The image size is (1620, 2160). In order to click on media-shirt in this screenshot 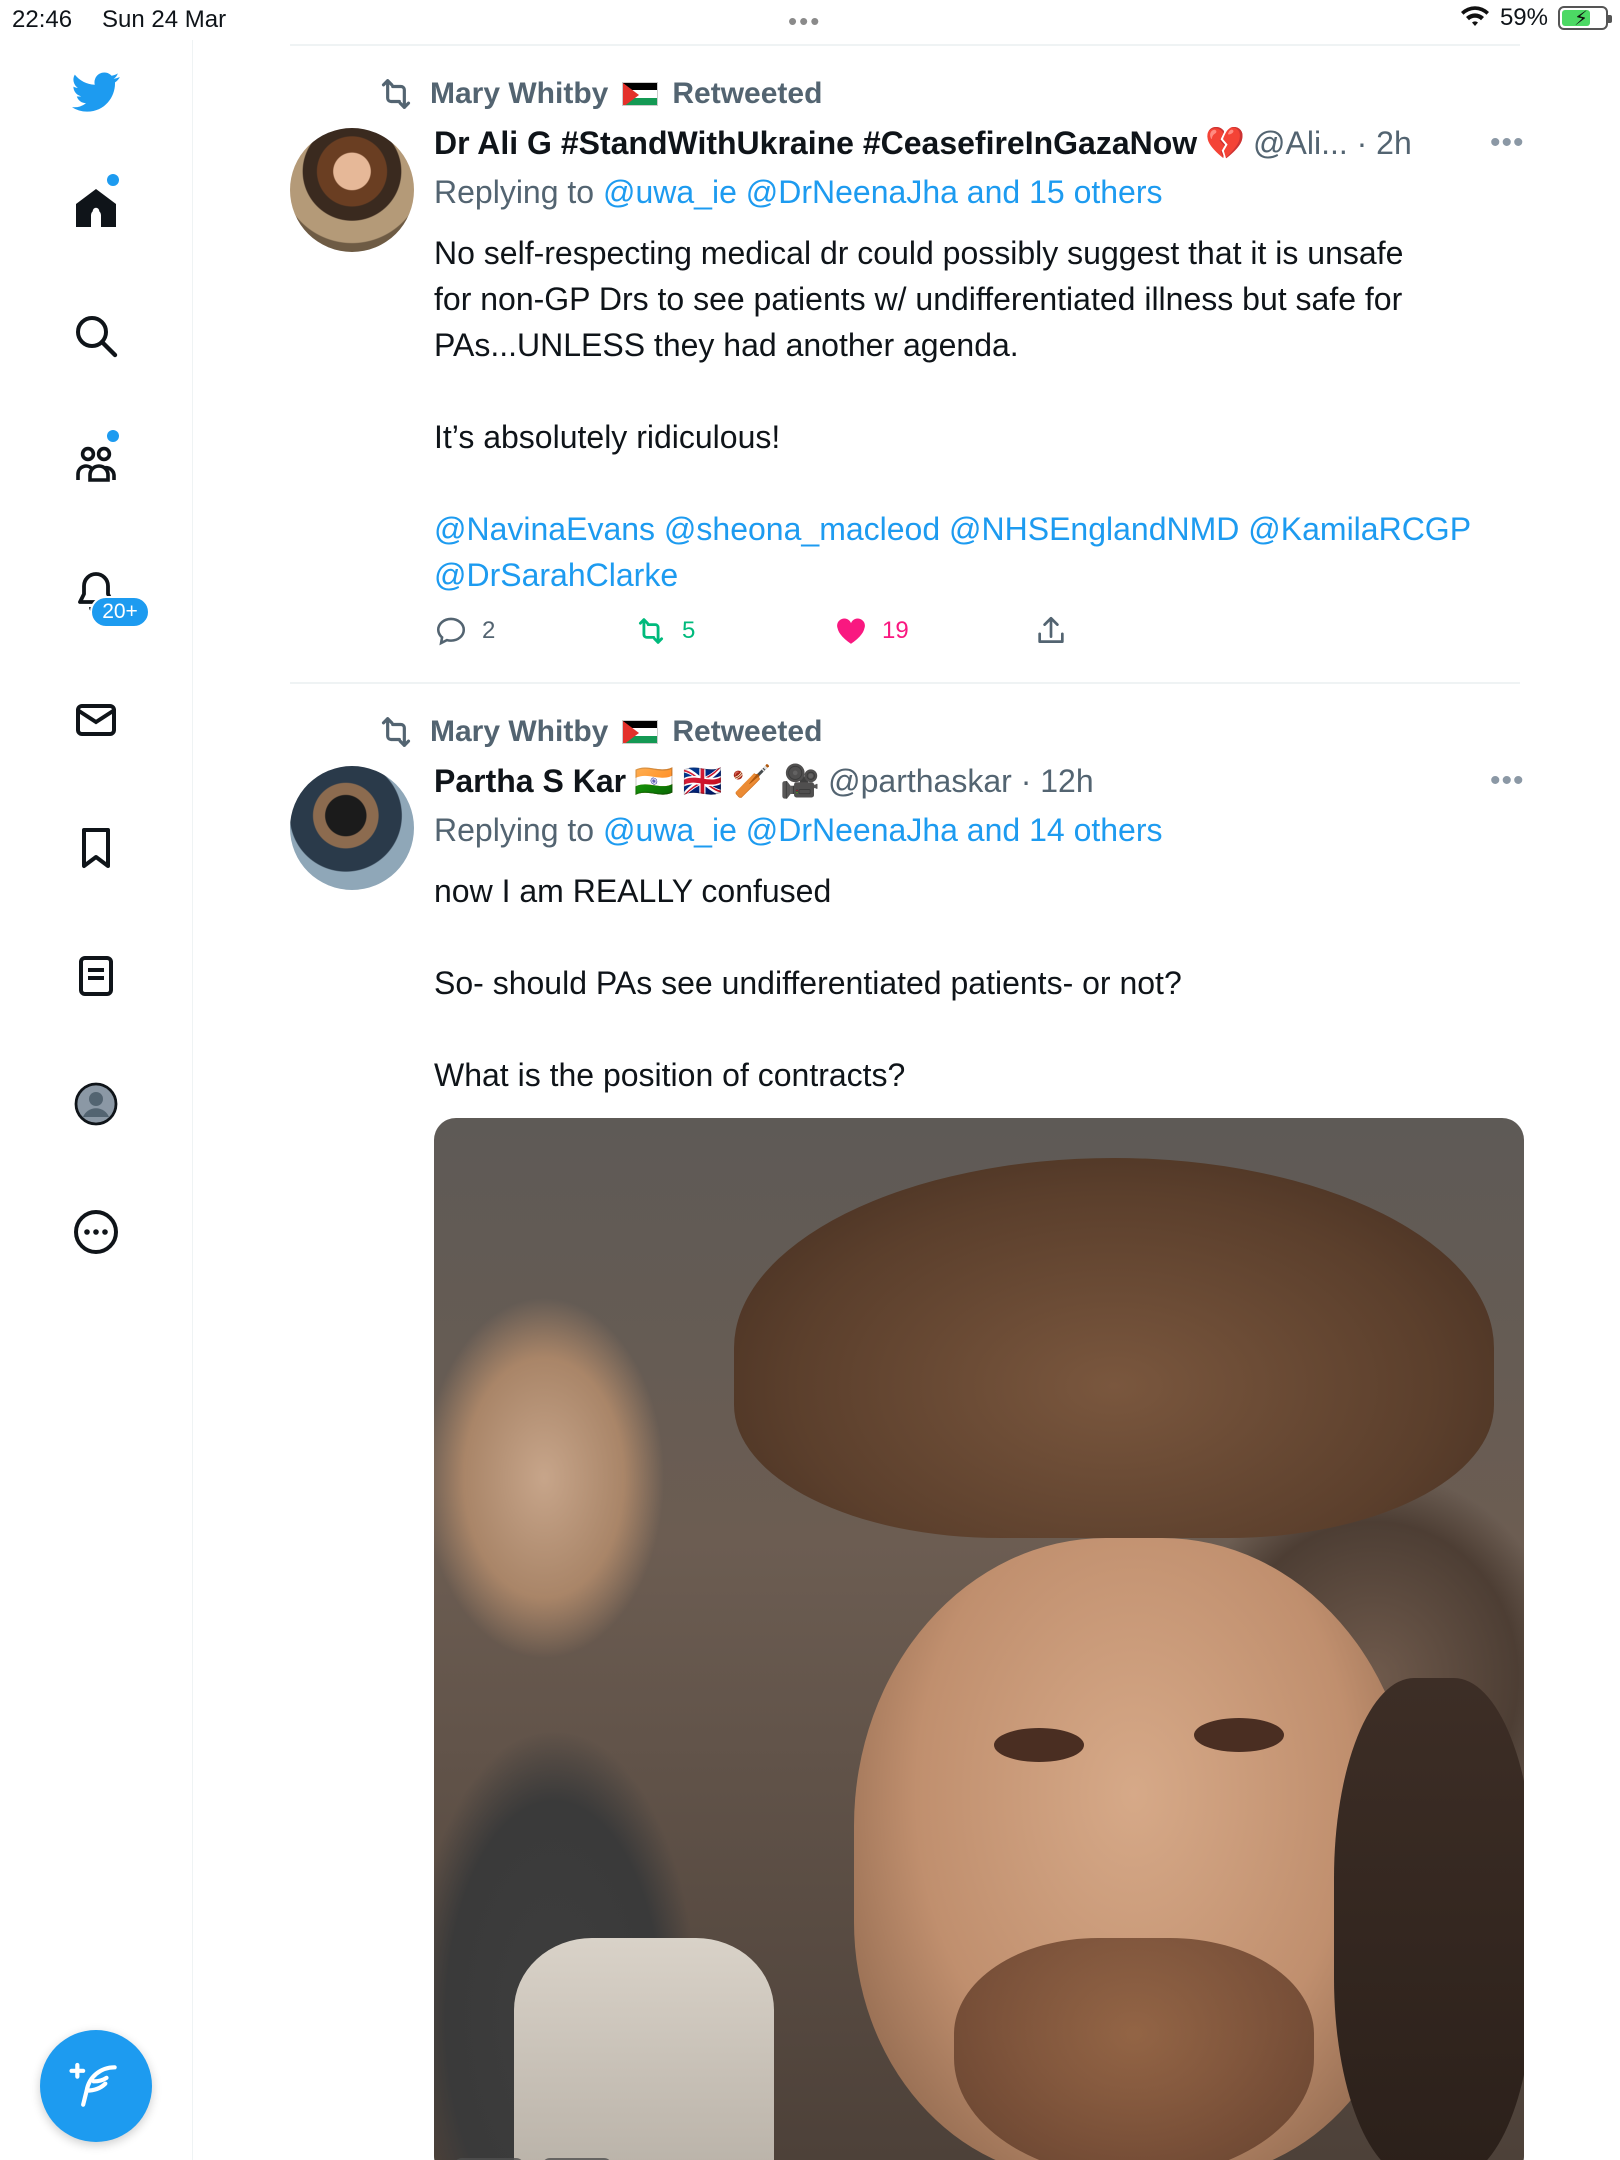, I will do `click(644, 2049)`.